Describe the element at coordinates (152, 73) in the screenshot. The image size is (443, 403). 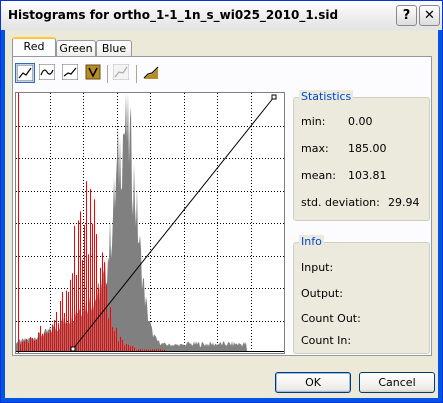
I see `auto-stretch-icon` at that location.